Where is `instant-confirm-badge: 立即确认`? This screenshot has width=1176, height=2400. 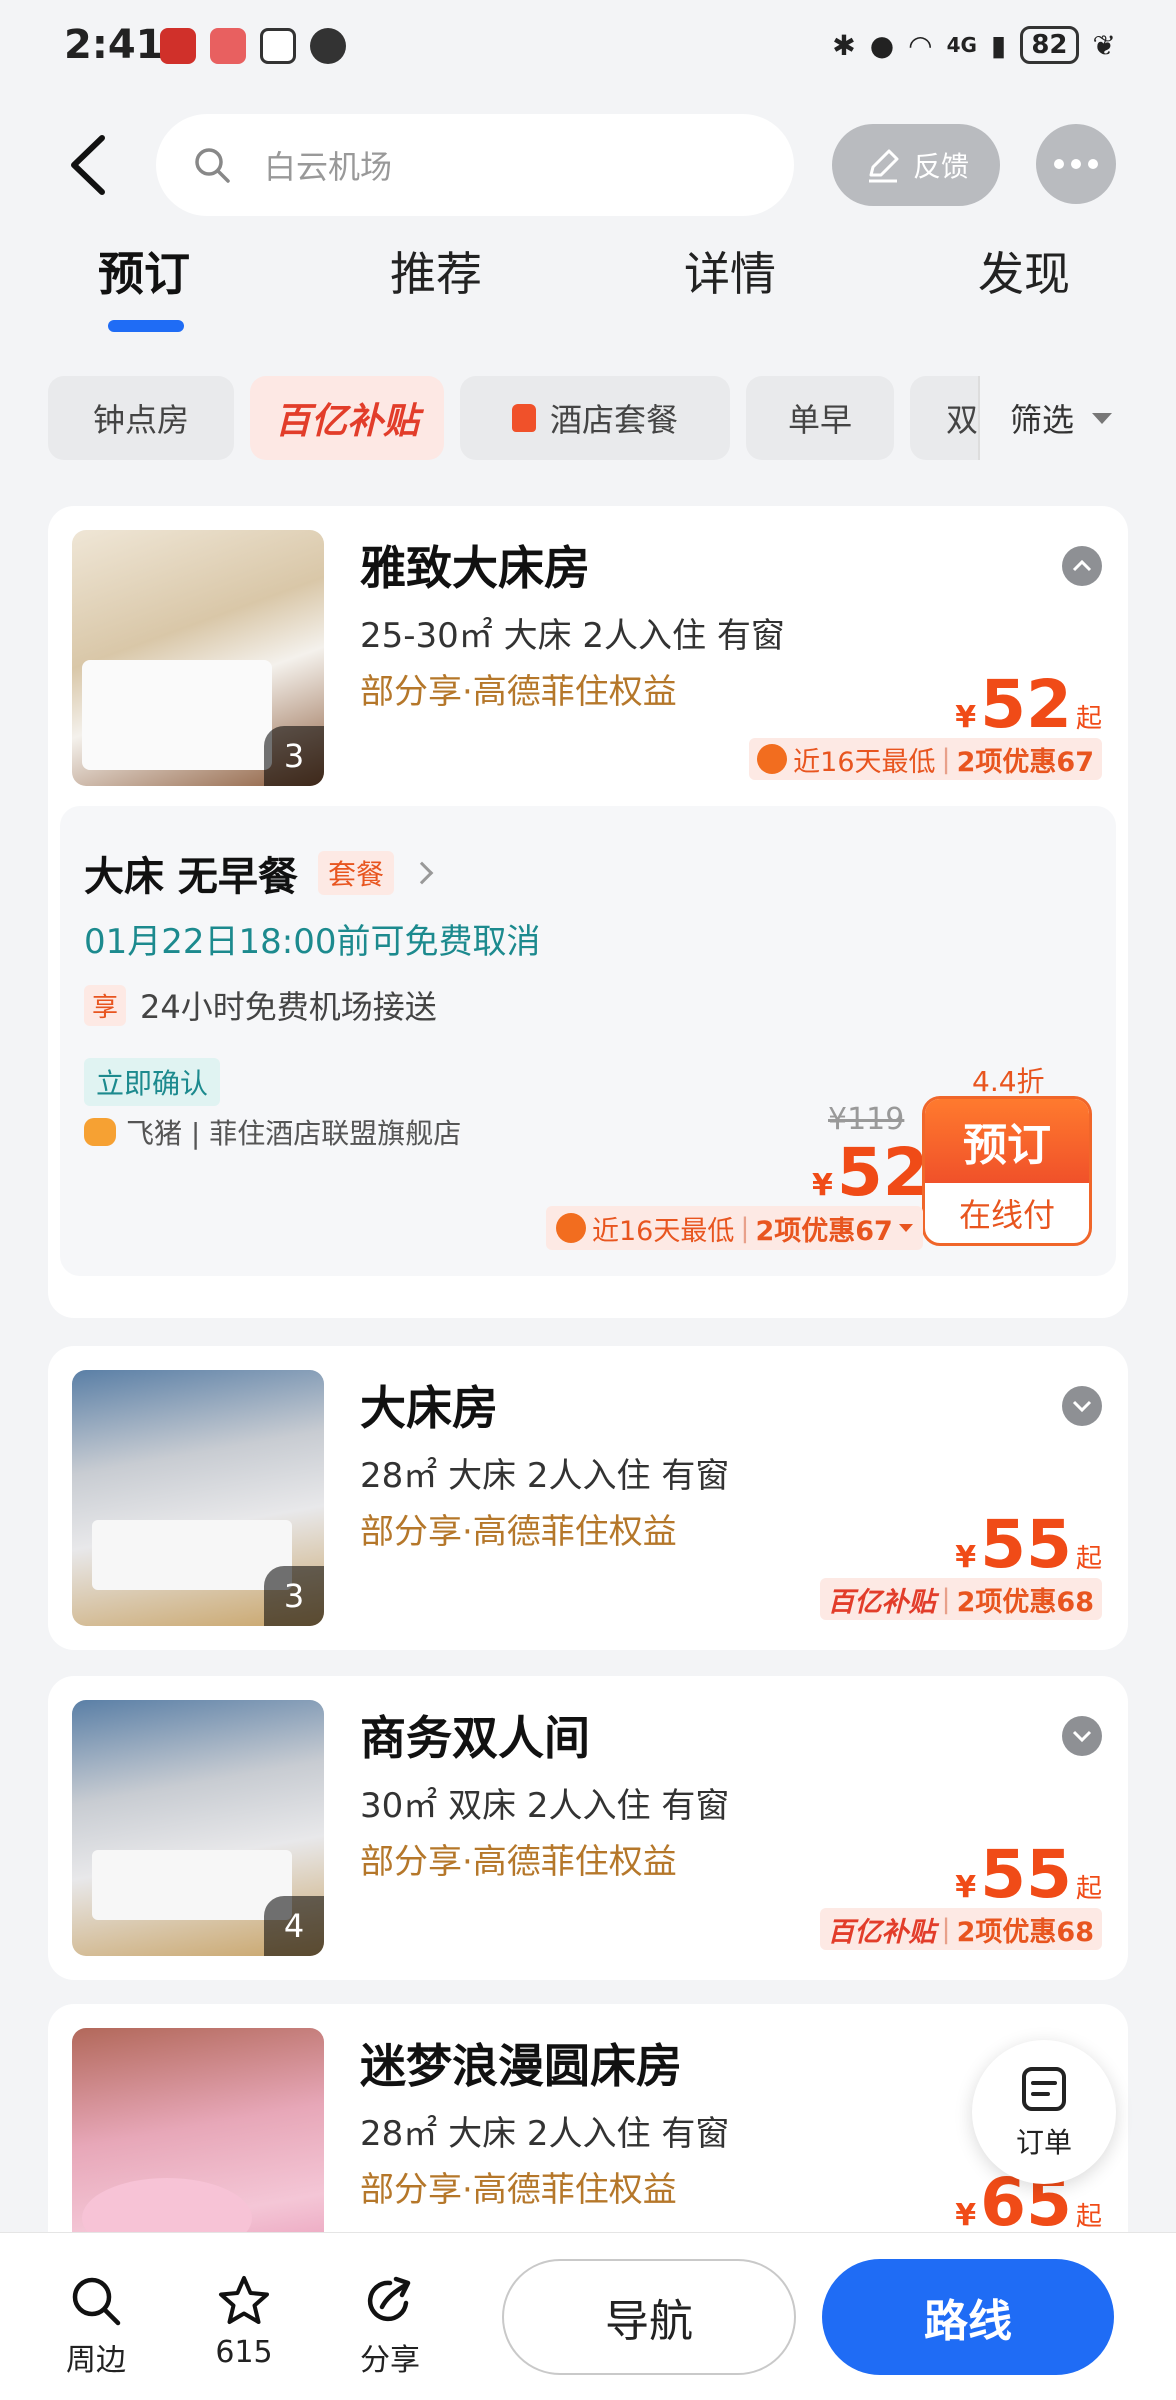 instant-confirm-badge: 立即确认 is located at coordinates (152, 1082).